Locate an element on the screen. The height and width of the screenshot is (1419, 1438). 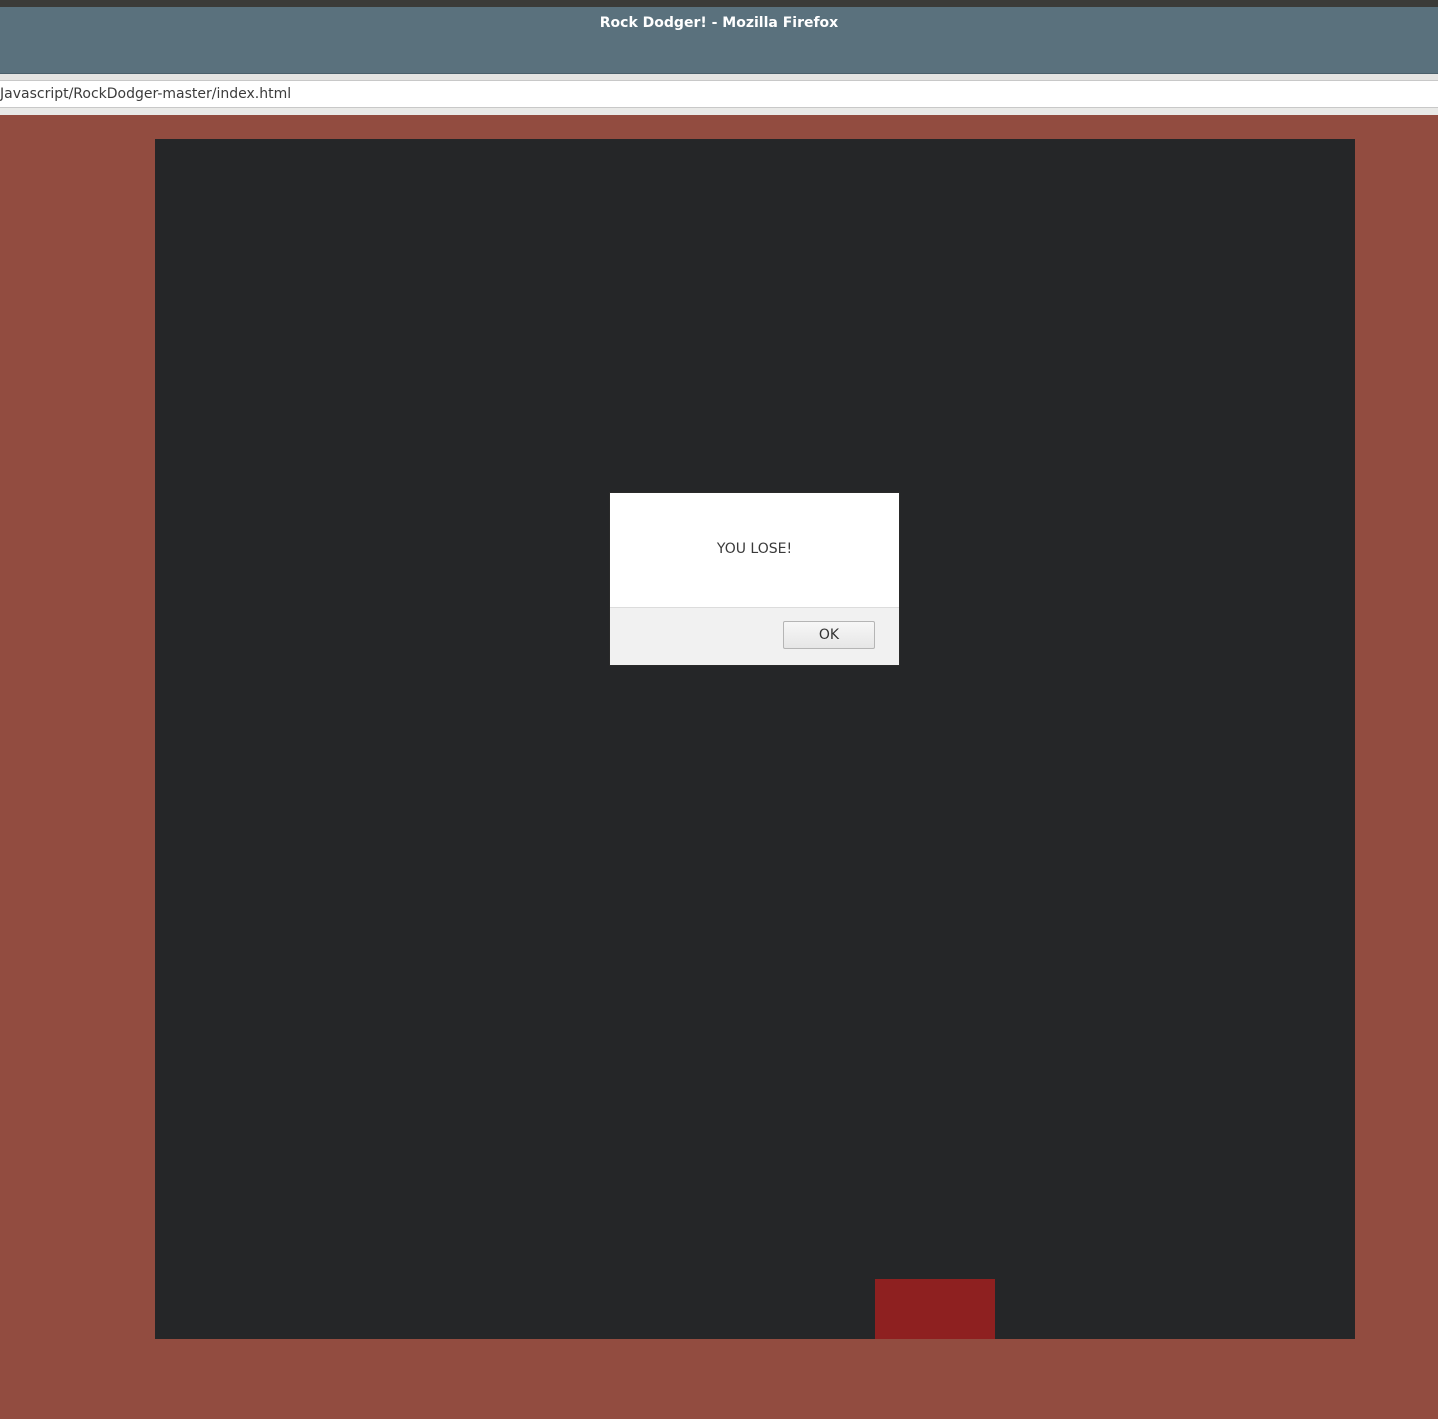
window-top-border is located at coordinates (719, 3).